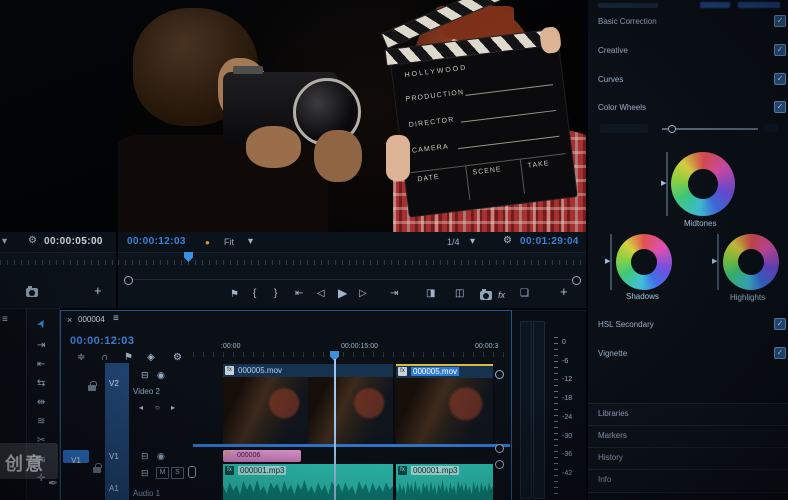 This screenshot has width=788, height=500. What do you see at coordinates (688, 458) in the screenshot?
I see `tab-history: History` at bounding box center [688, 458].